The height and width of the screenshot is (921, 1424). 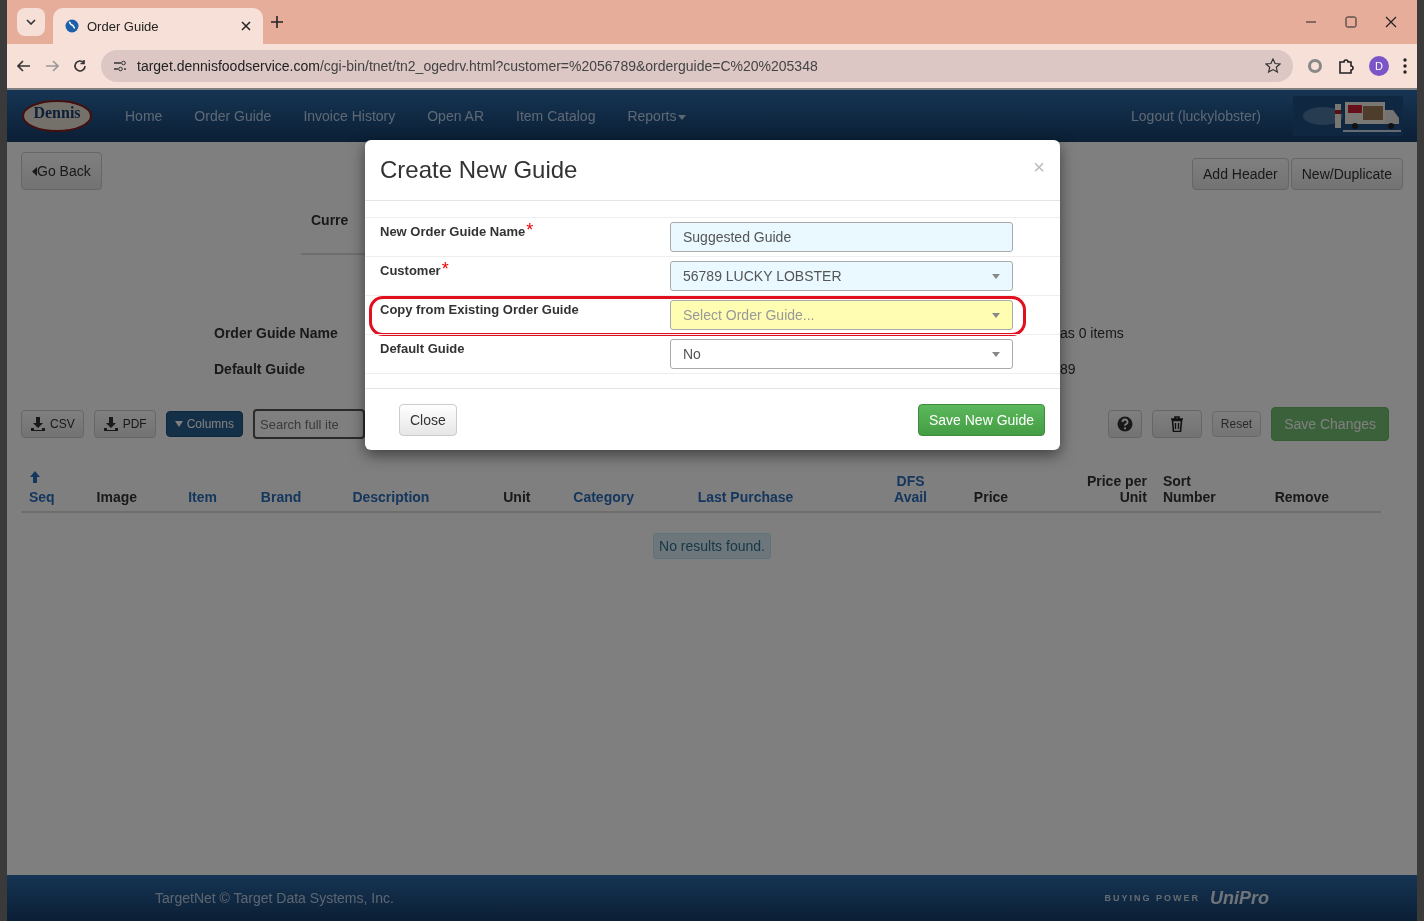 I want to click on go-back-button: Go Back, so click(x=61, y=171).